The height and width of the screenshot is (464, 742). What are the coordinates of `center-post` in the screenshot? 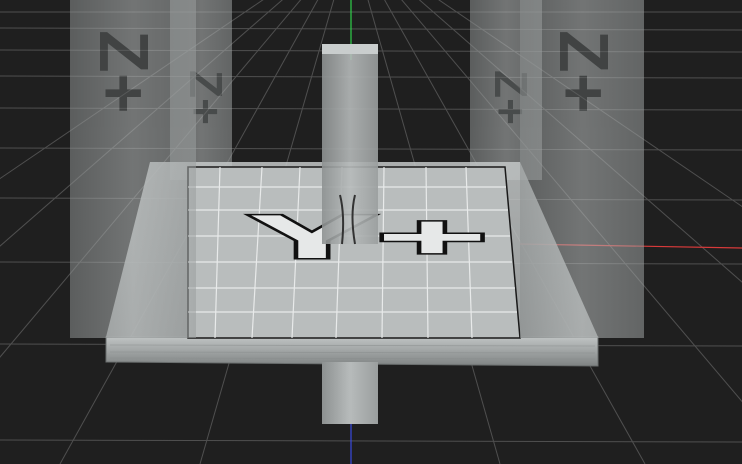 It's located at (350, 234).